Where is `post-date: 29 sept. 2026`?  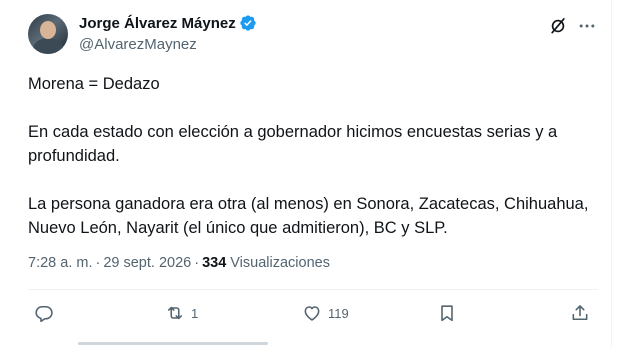
post-date: 29 sept. 2026 is located at coordinates (147, 263).